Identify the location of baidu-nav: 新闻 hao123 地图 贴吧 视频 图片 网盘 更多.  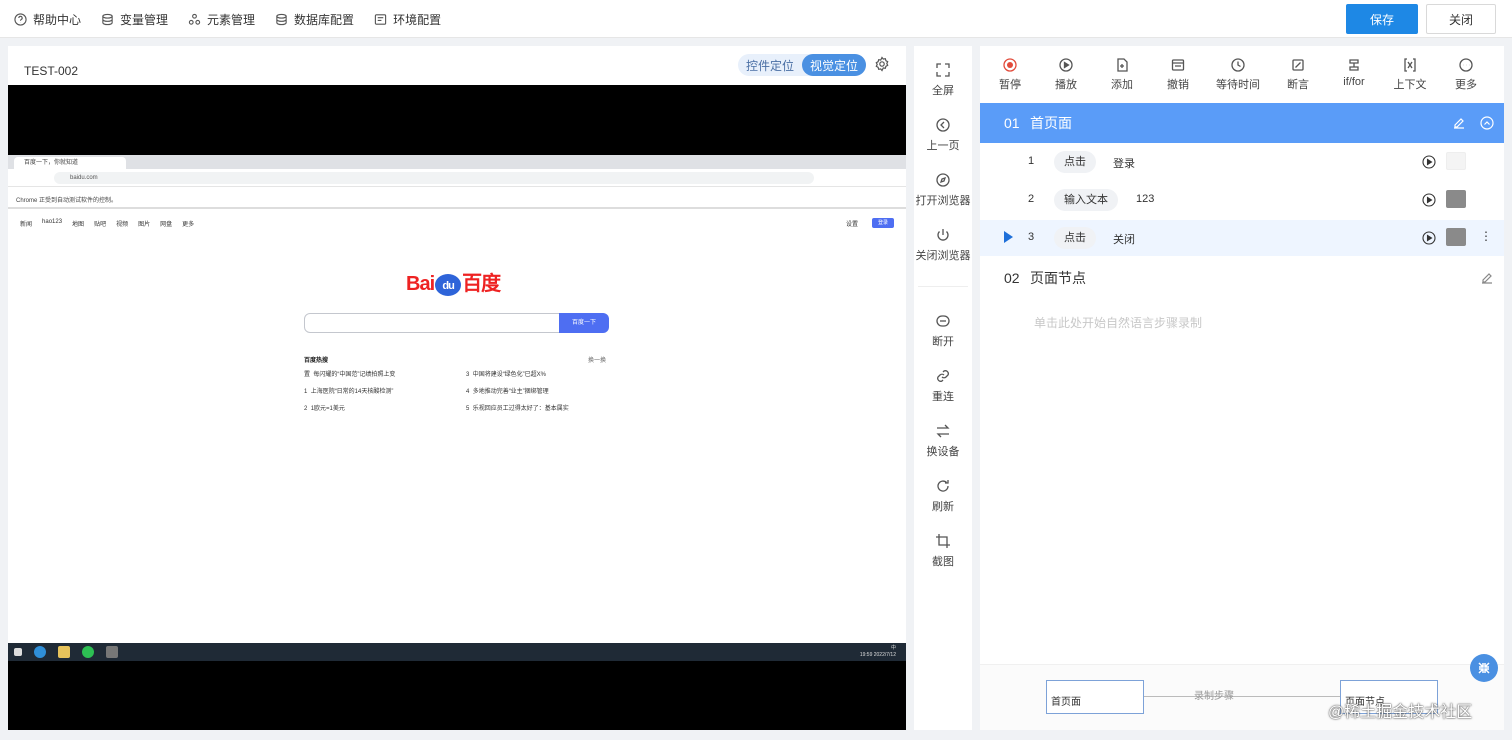
(107, 223).